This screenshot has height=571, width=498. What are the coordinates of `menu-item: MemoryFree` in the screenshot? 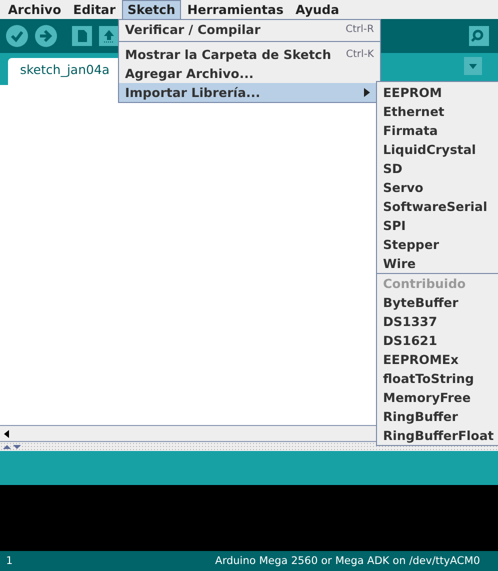 It's located at (437, 397).